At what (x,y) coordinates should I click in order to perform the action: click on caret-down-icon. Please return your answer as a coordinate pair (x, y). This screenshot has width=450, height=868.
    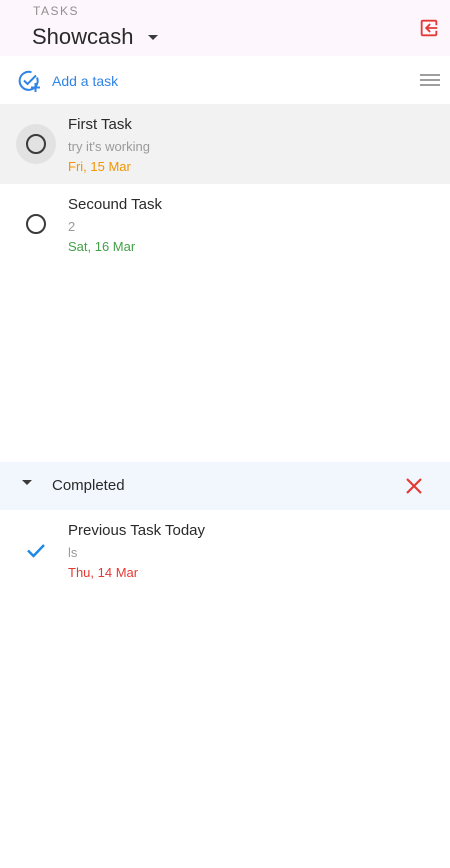
    Looking at the image, I should click on (27, 482).